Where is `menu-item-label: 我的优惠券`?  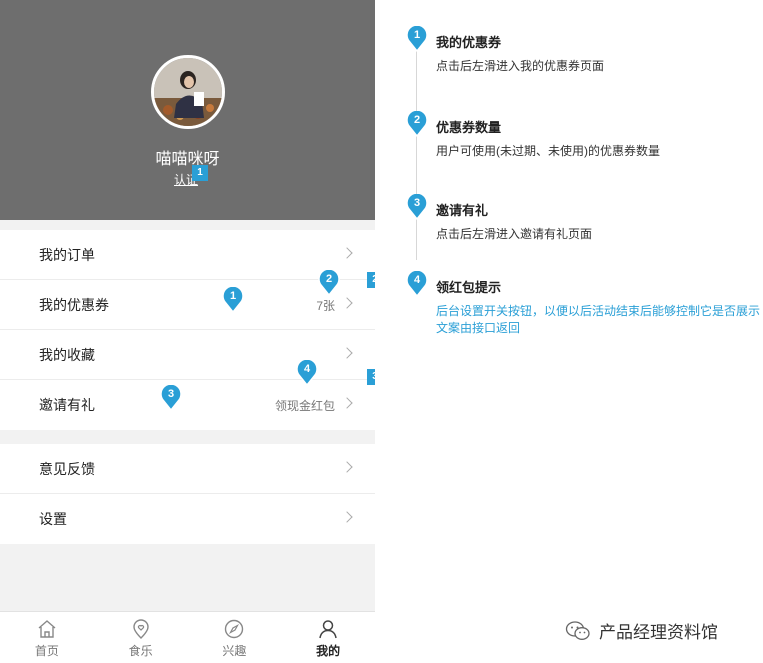 menu-item-label: 我的优惠券 is located at coordinates (74, 305).